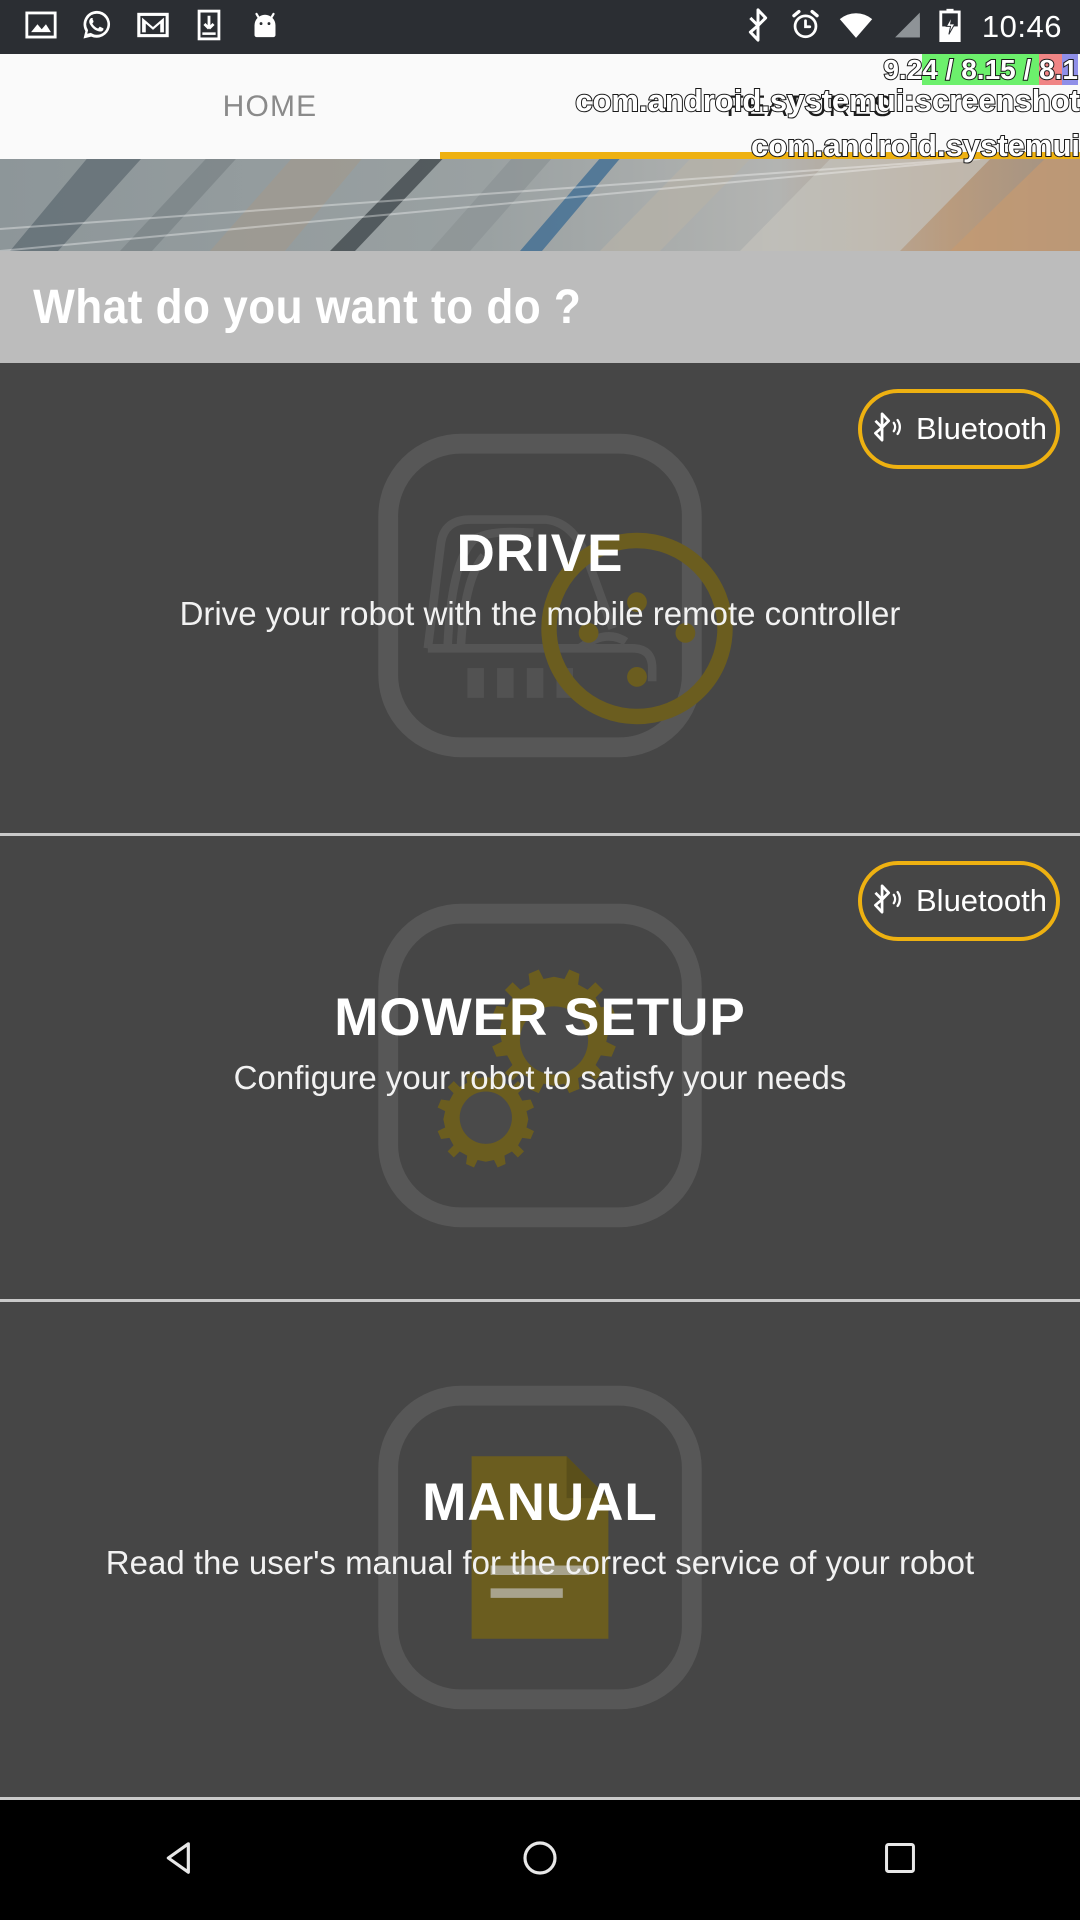  I want to click on wifi-icon, so click(856, 27).